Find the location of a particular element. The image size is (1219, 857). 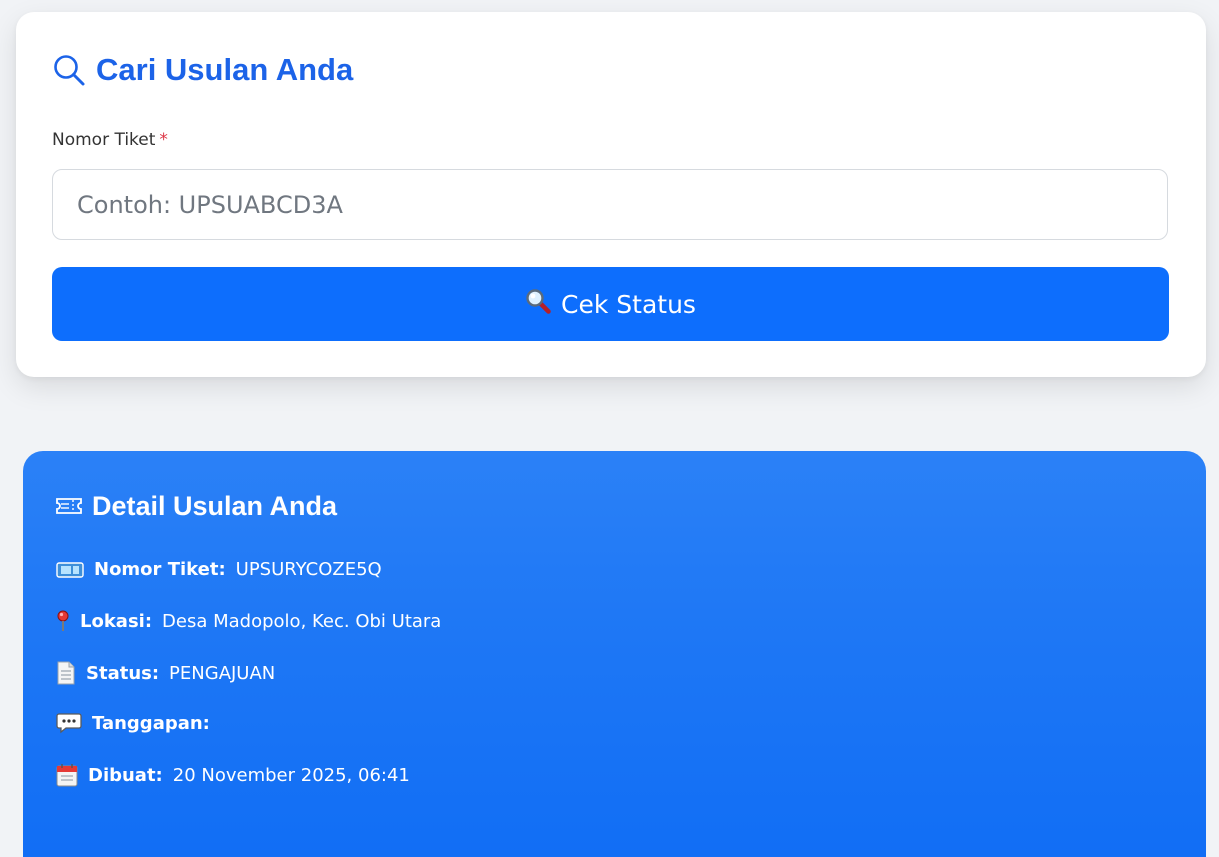

search-icon is located at coordinates (69, 70).